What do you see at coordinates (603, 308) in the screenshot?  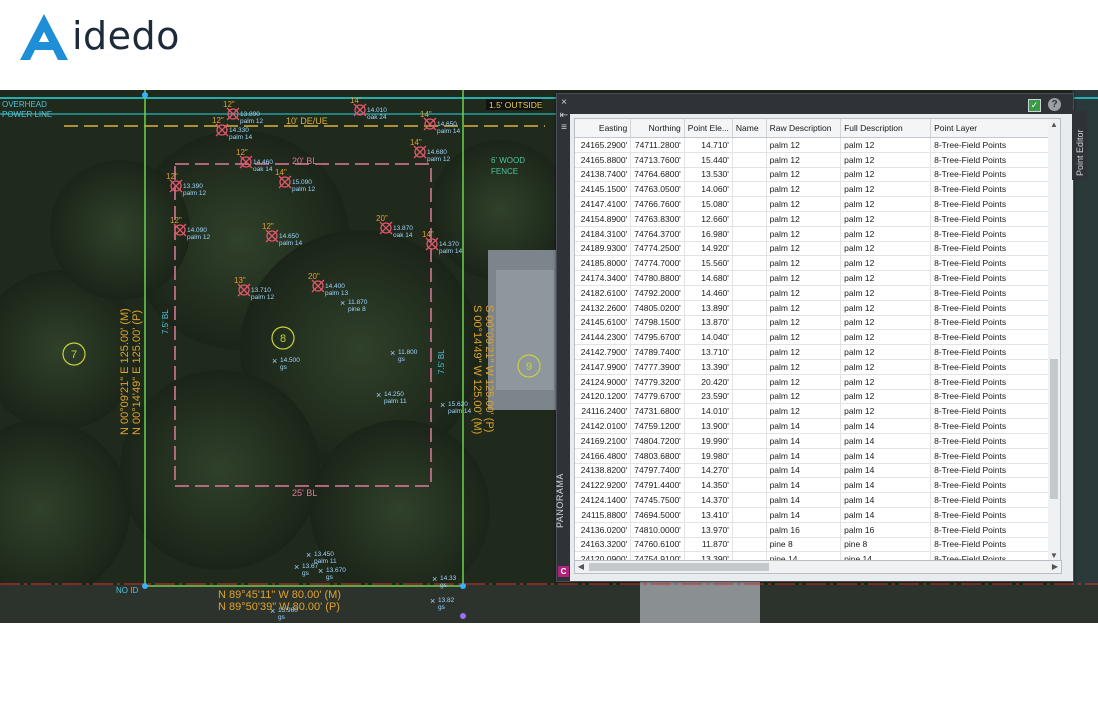 I see `table-cell: 24132.2600'` at bounding box center [603, 308].